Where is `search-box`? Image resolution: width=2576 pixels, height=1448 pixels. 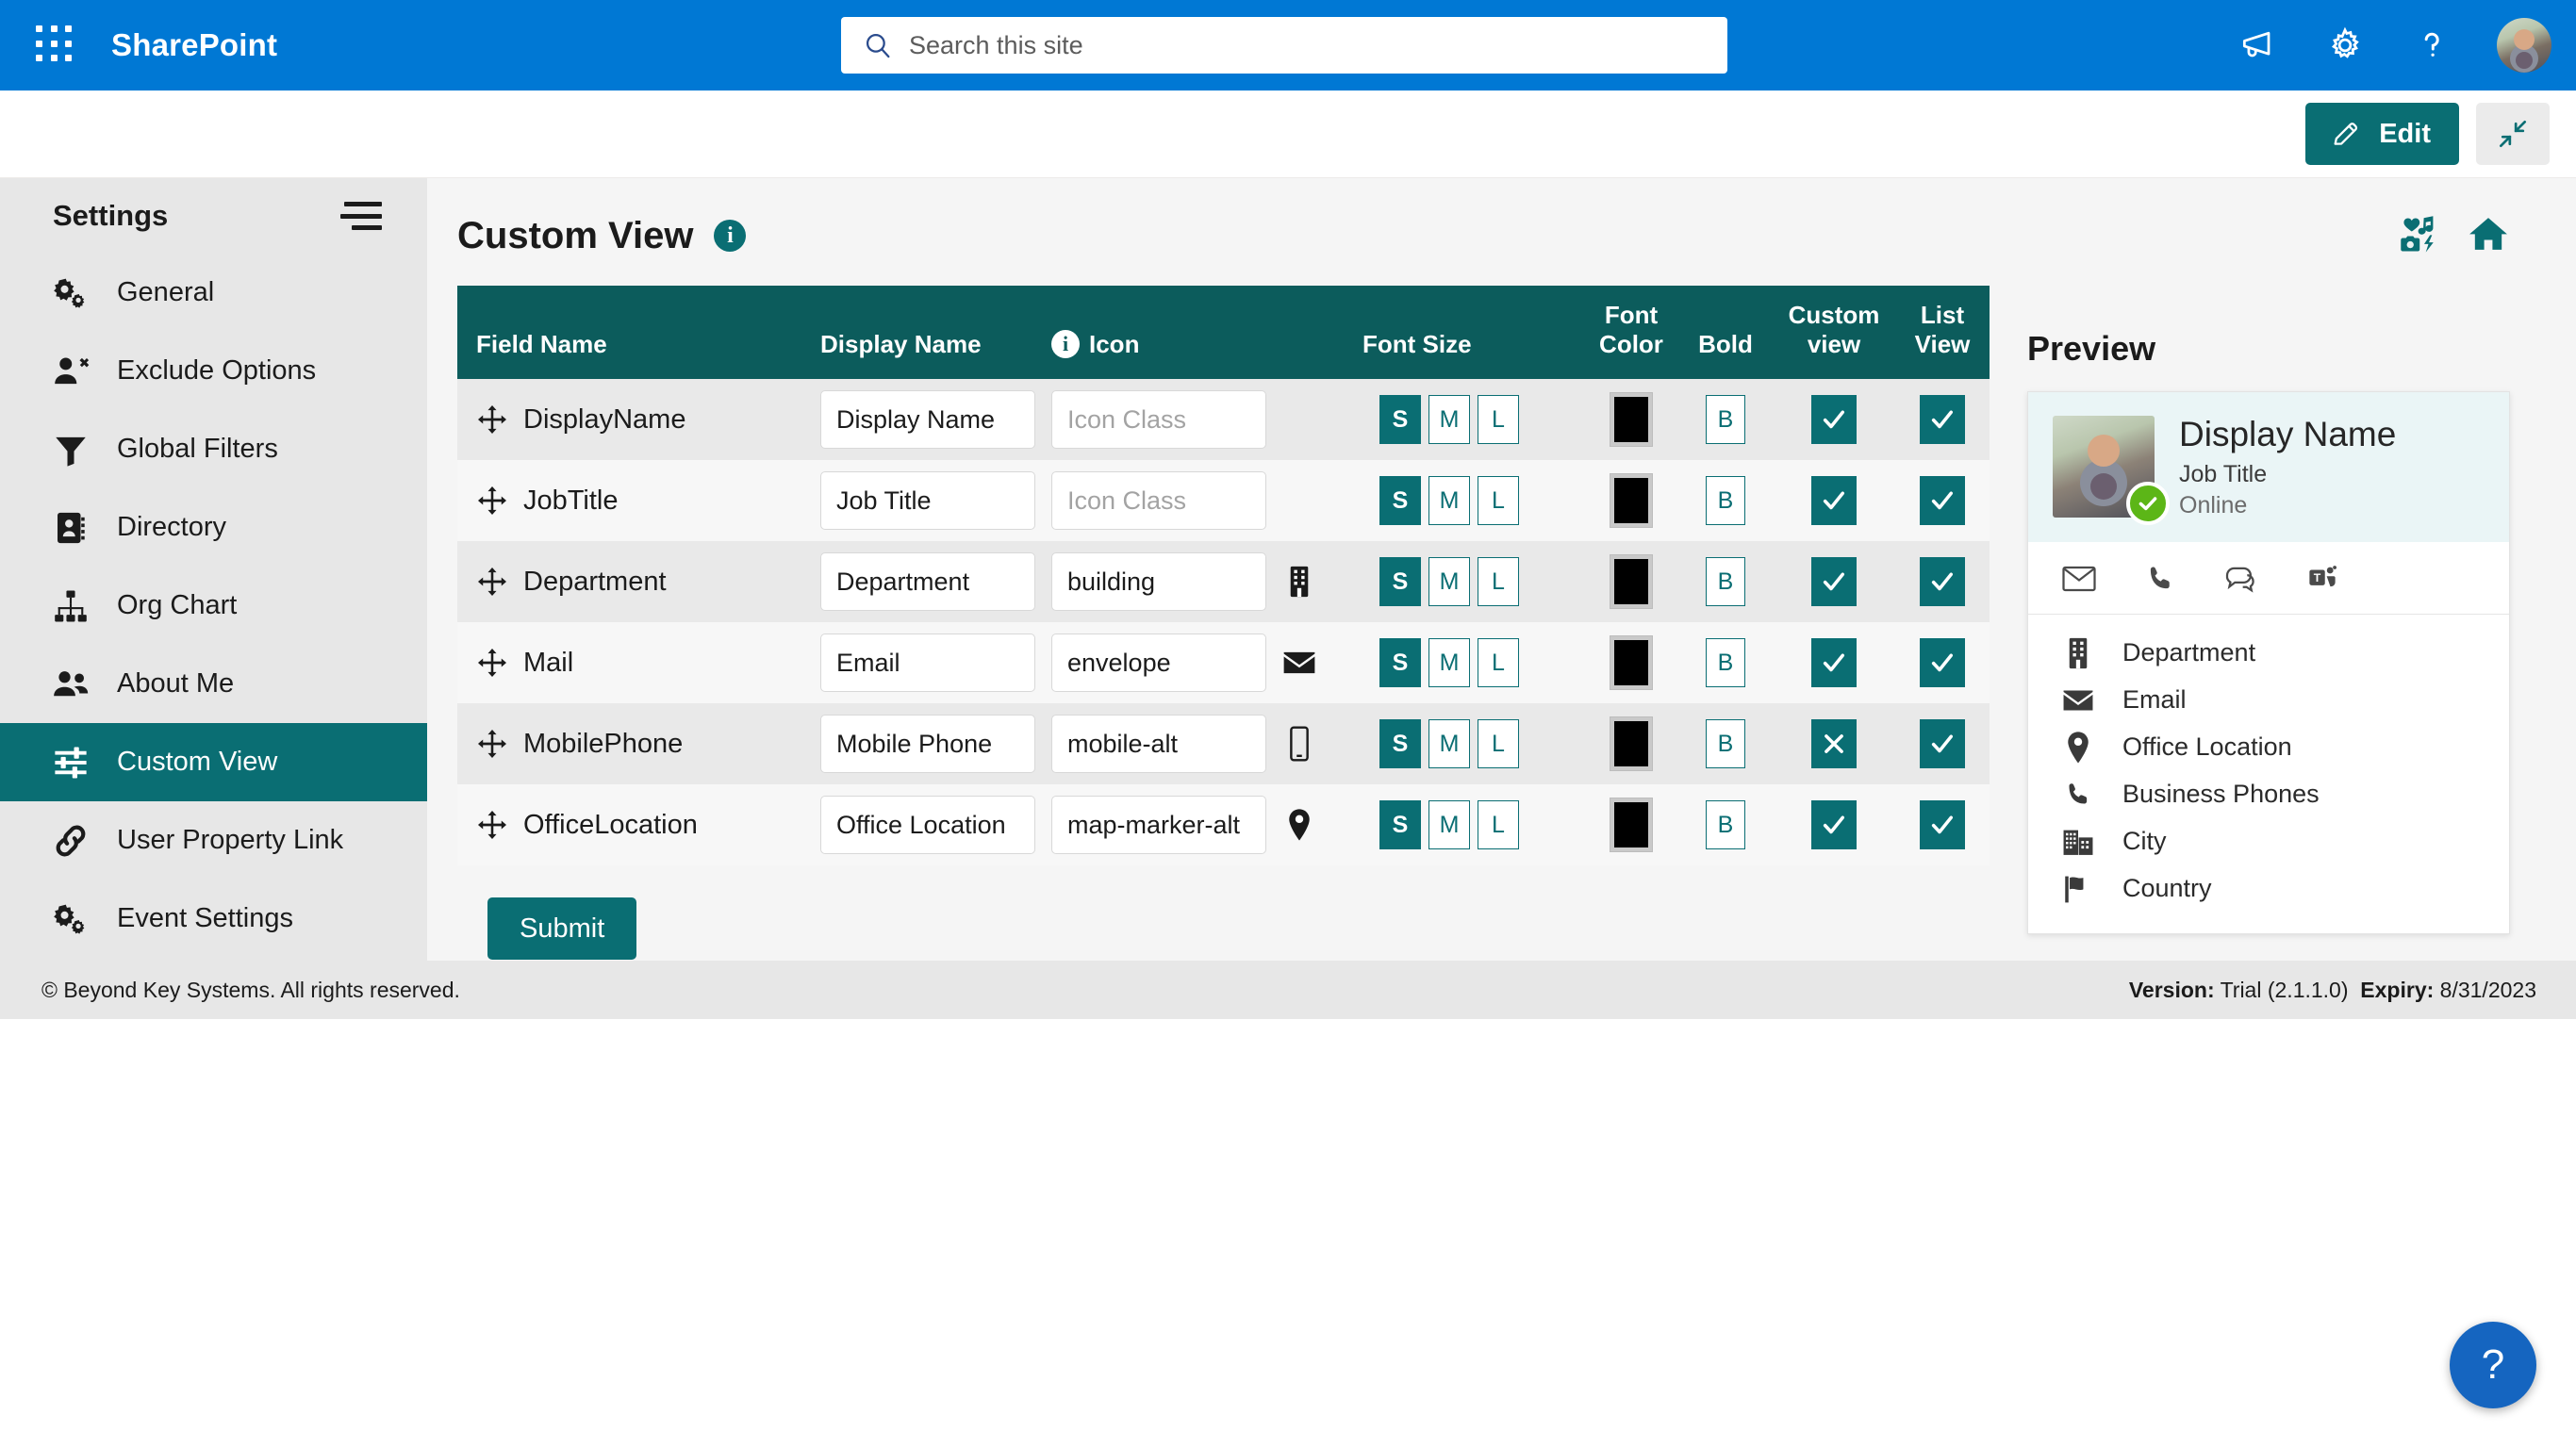 search-box is located at coordinates (1284, 45).